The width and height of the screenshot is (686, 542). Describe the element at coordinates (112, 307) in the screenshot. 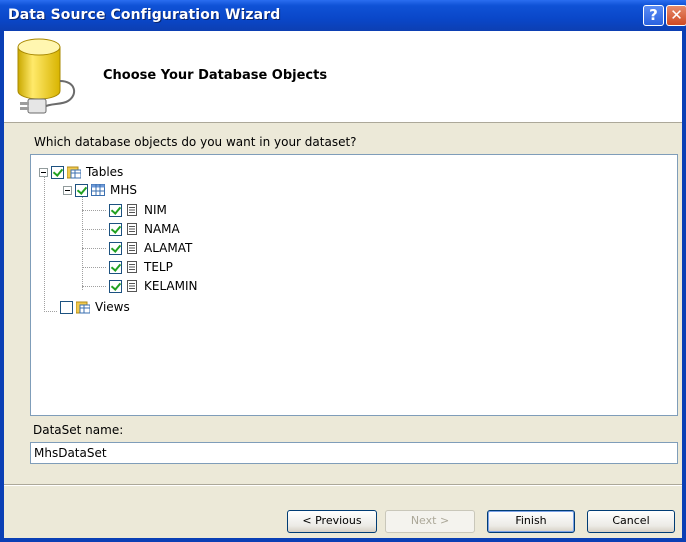

I see `views-label: Views` at that location.